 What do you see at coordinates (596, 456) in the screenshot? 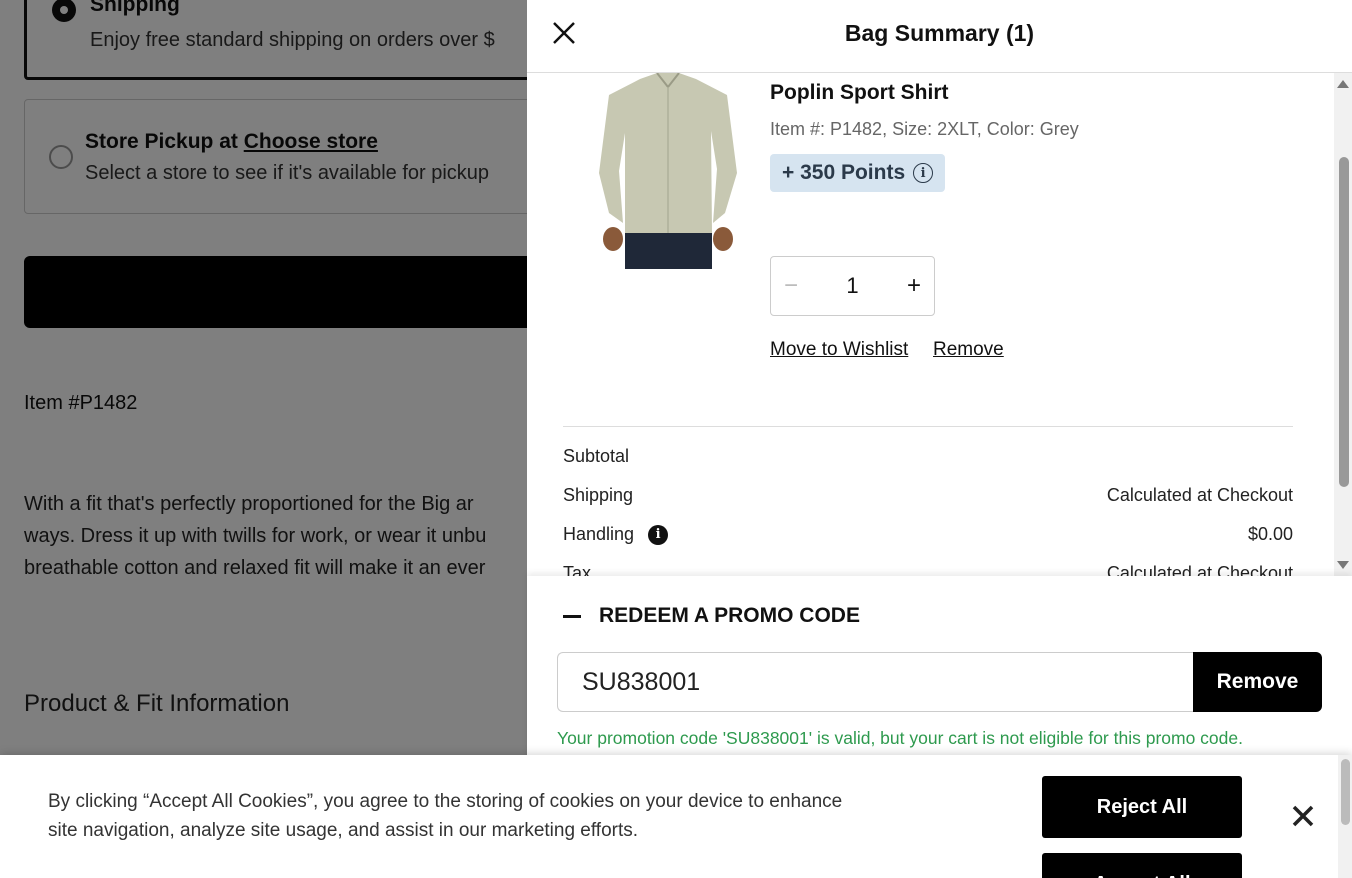
I see `subtotal-label: Subtotal` at bounding box center [596, 456].